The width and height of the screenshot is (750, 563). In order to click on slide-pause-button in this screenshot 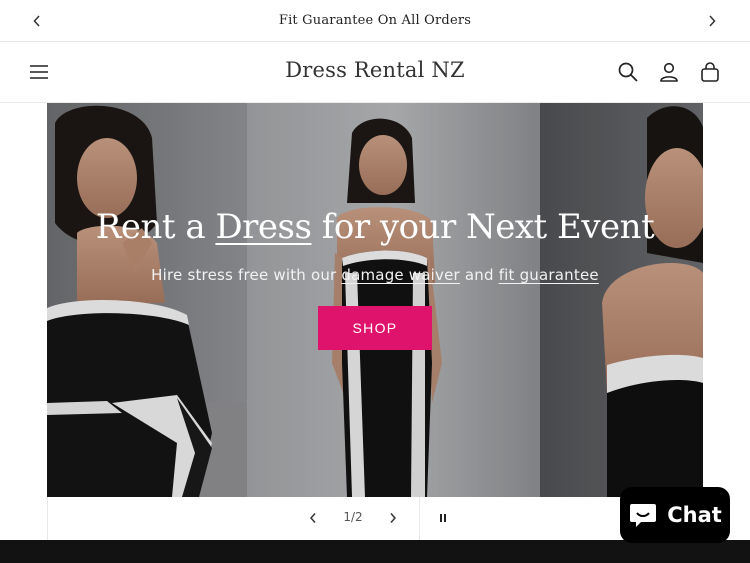, I will do `click(443, 518)`.